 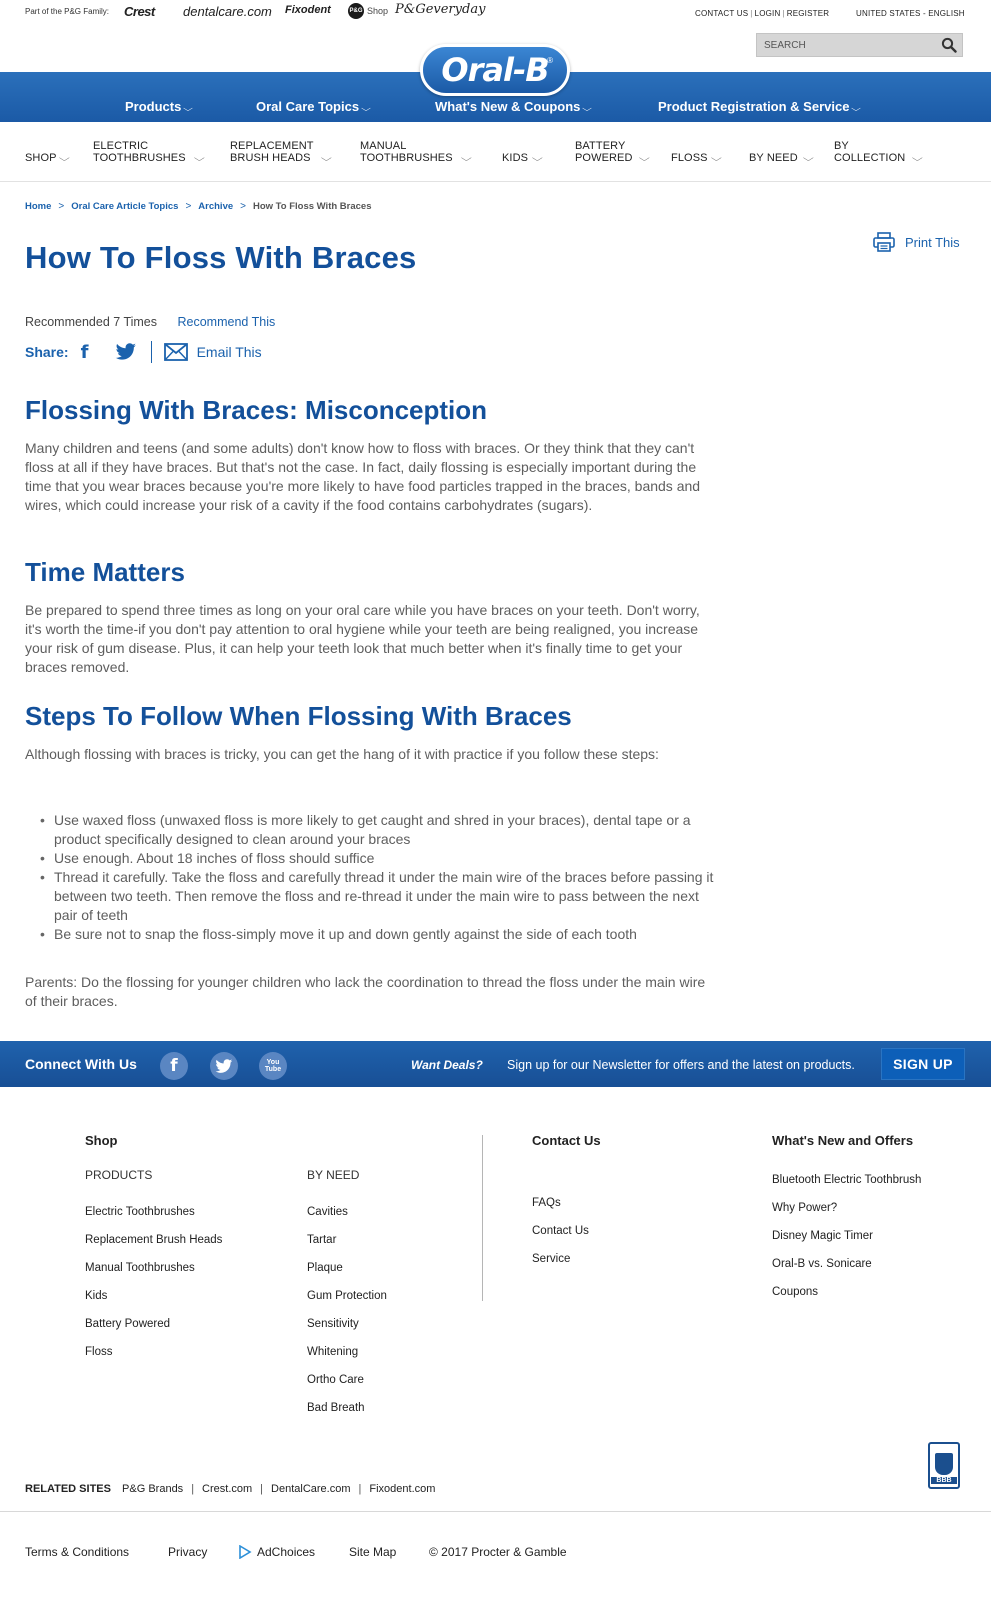 I want to click on main-nav-label: What's New & Coupons, so click(x=508, y=106).